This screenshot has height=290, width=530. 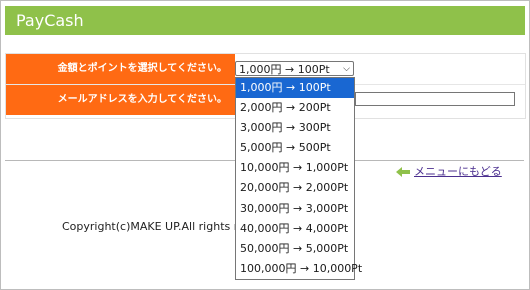 I want to click on amount-select: 1,000円 → 100Pt ⌵, so click(x=294, y=68).